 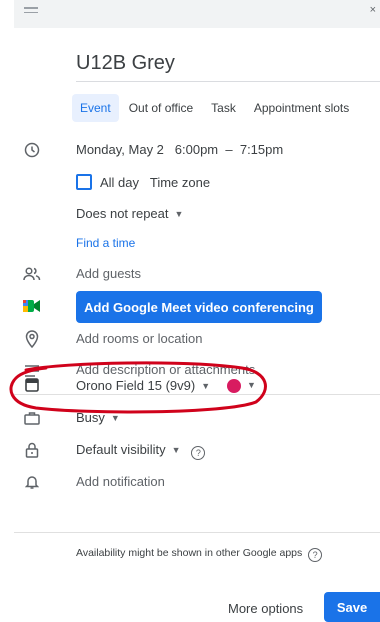 What do you see at coordinates (261, 149) in the screenshot?
I see `end-time-field: 7:15pm` at bounding box center [261, 149].